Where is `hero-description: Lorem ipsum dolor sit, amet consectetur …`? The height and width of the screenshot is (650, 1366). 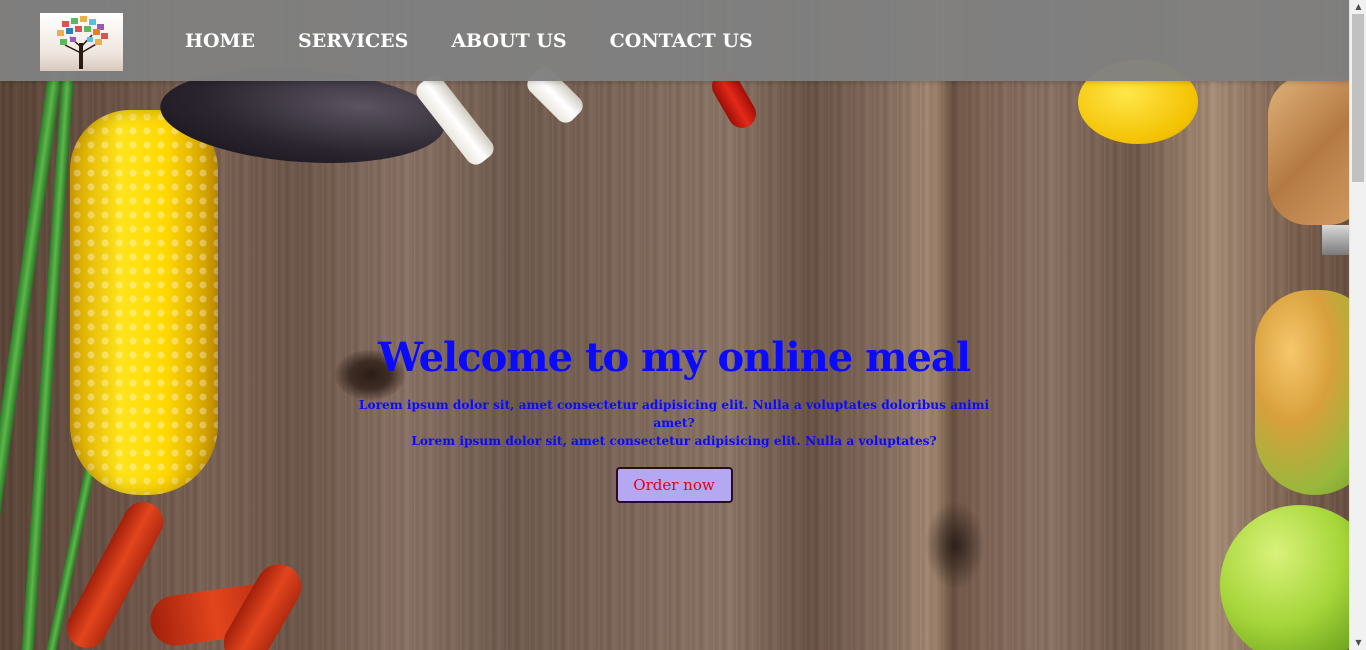 hero-description: Lorem ipsum dolor sit, amet consectetur … is located at coordinates (674, 423).